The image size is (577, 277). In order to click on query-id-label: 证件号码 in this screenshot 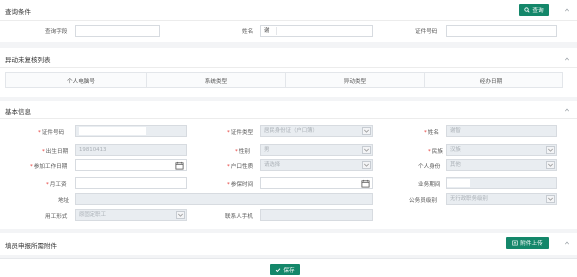, I will do `click(426, 32)`.